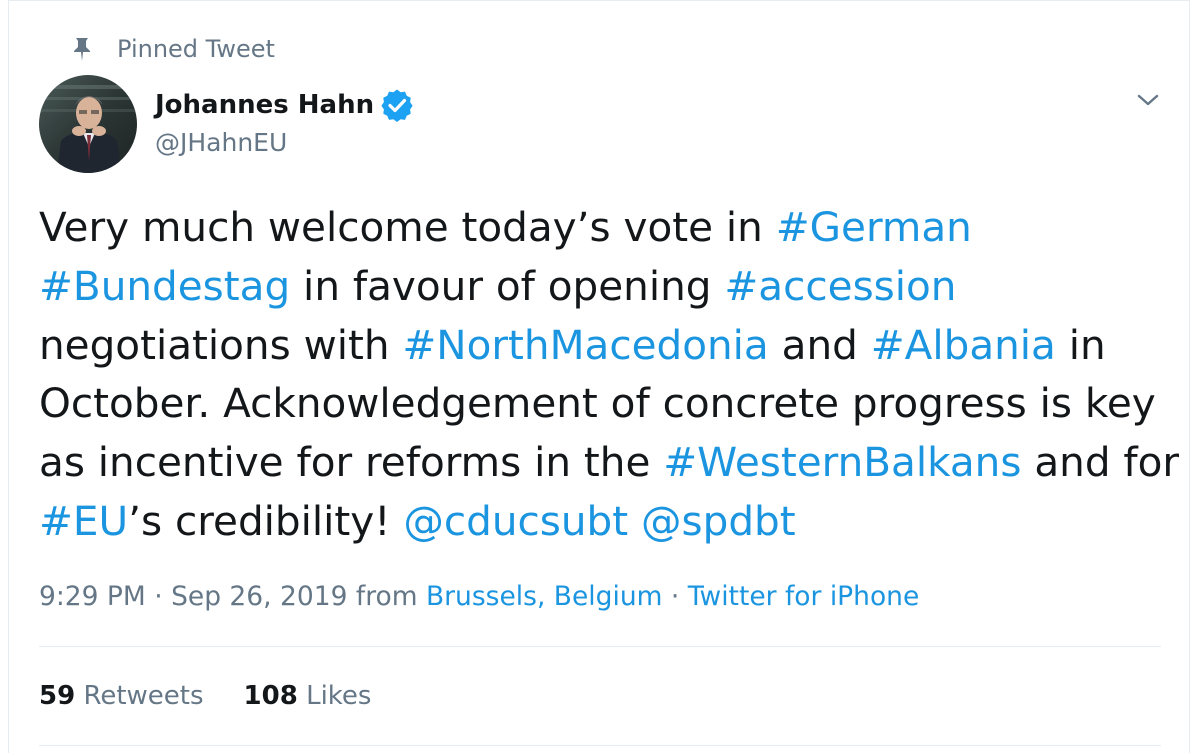 This screenshot has width=1200, height=753. Describe the element at coordinates (57, 696) in the screenshot. I see `retweets-count: 59` at that location.